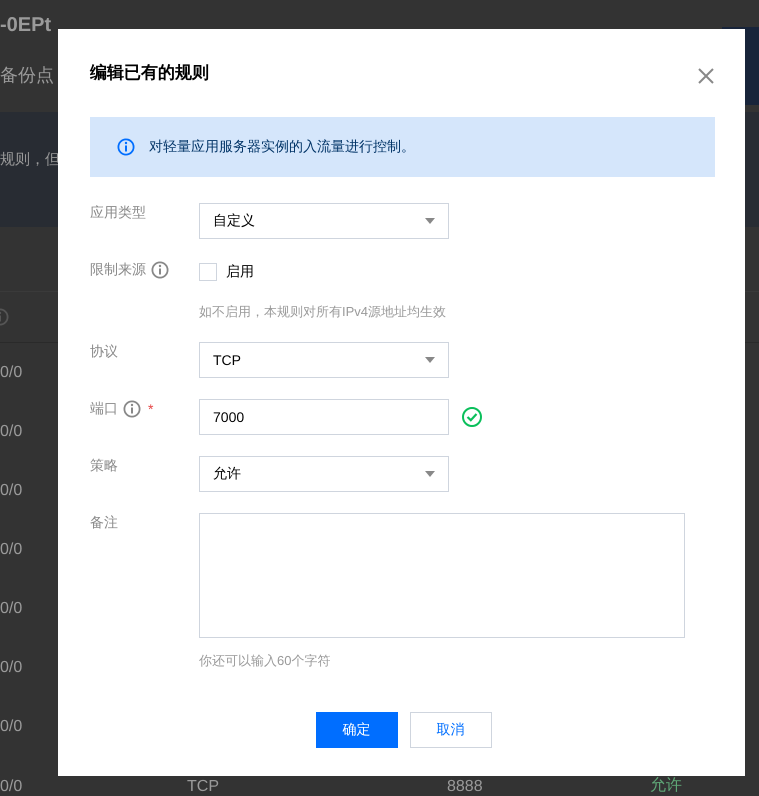 The image size is (759, 796). What do you see at coordinates (104, 523) in the screenshot?
I see `field-label: 备注` at bounding box center [104, 523].